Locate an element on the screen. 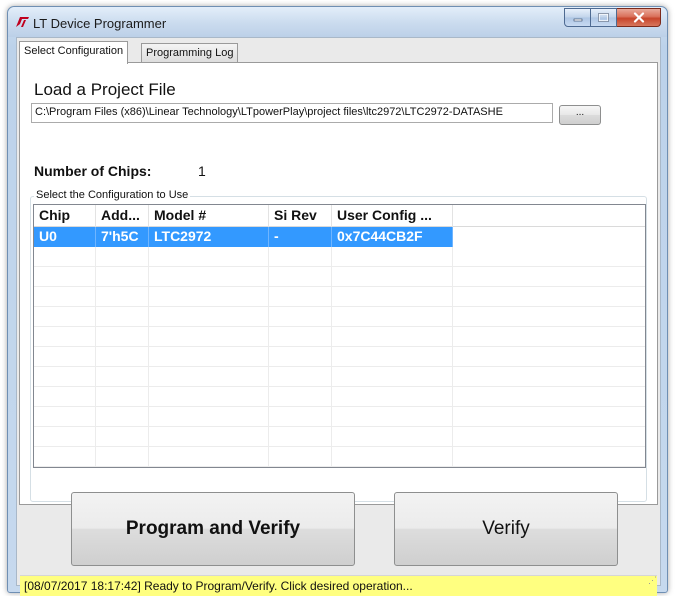  tab-programming-log: Programming Log is located at coordinates (190, 53).